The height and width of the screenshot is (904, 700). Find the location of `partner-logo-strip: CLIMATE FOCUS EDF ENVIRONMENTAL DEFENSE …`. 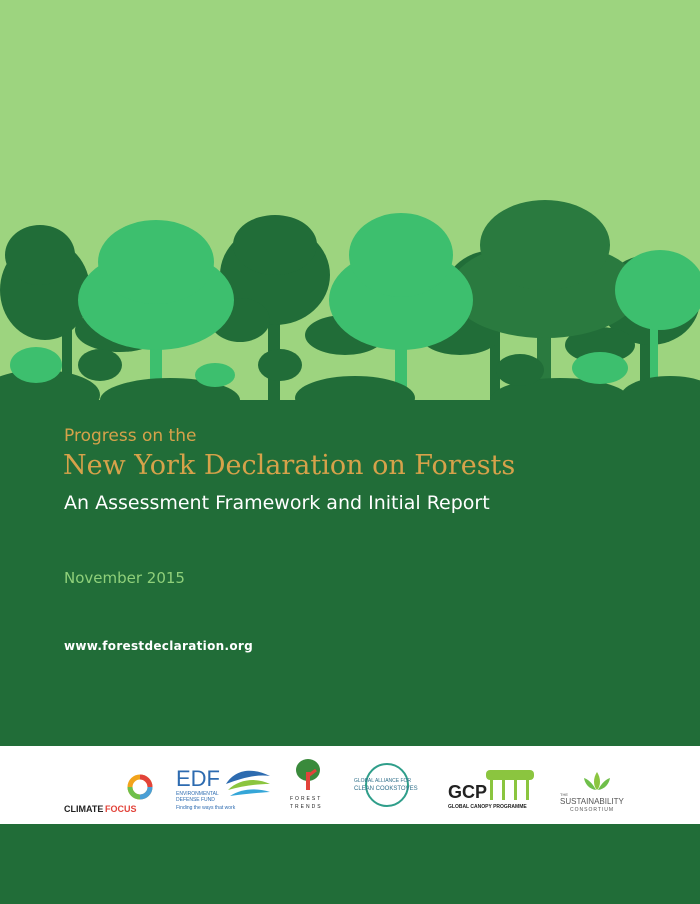

partner-logo-strip: CLIMATE FOCUS EDF ENVIRONMENTAL DEFENSE … is located at coordinates (350, 785).